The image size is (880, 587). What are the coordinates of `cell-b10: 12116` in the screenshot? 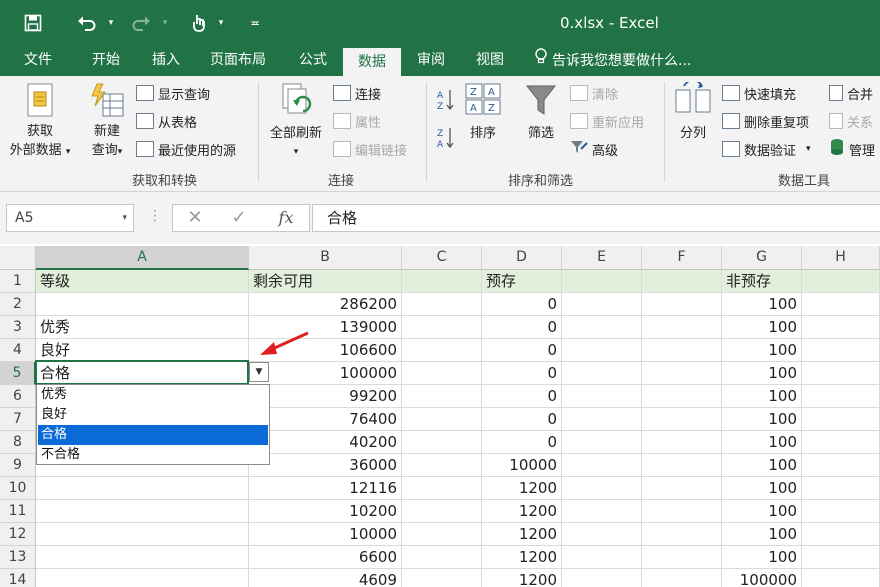 It's located at (325, 488).